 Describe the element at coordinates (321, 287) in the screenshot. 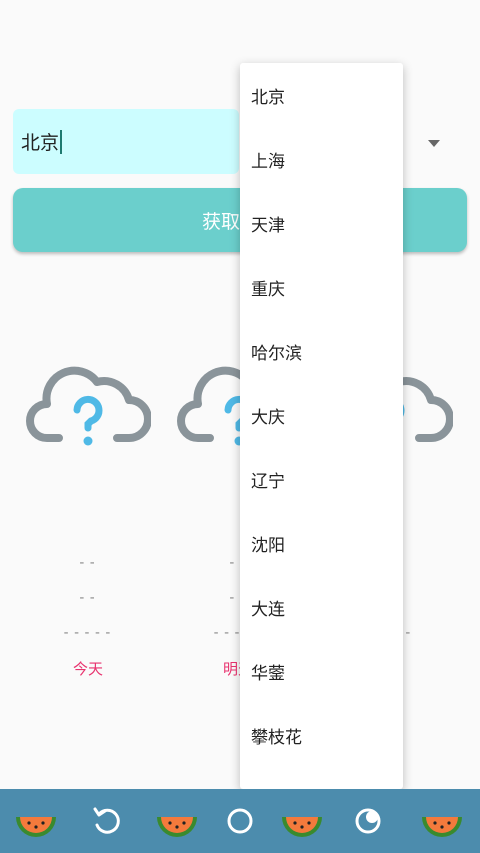

I see `dropdown-item: 重庆` at that location.